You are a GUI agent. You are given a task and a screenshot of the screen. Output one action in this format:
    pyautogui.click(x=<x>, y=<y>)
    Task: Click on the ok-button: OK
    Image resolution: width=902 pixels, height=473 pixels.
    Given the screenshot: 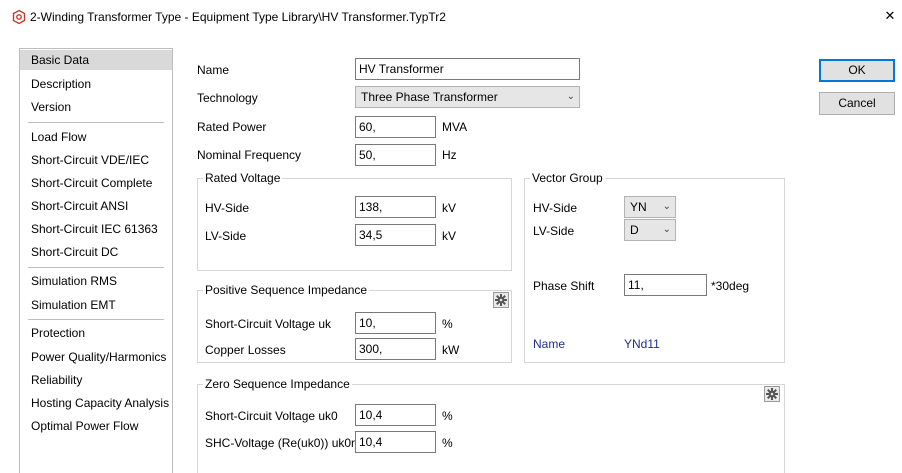 What is the action you would take?
    pyautogui.click(x=857, y=70)
    